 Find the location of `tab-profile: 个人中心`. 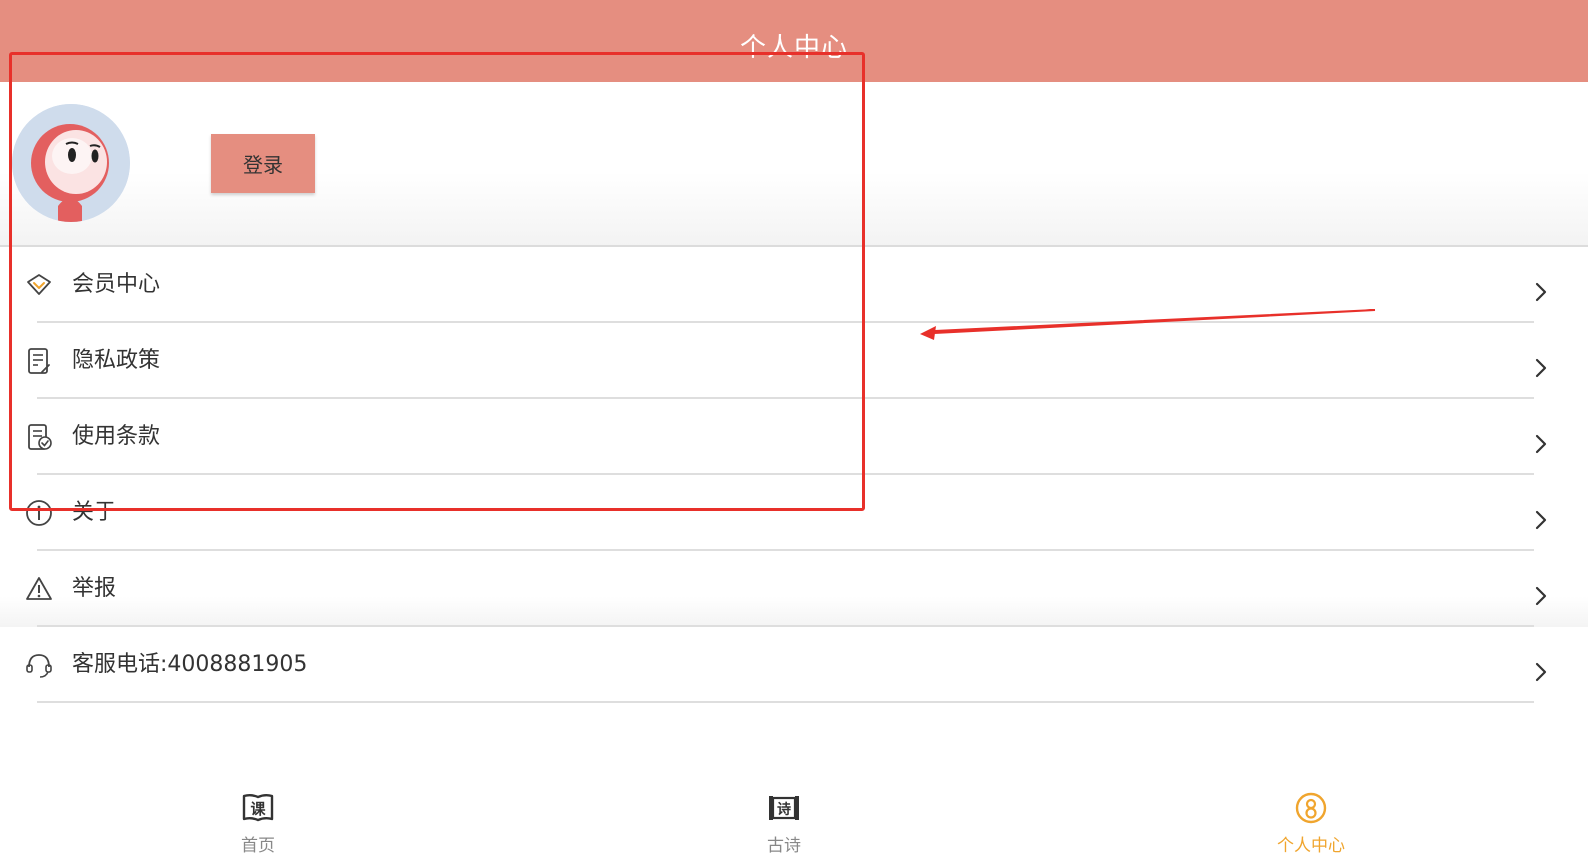

tab-profile: 个人中心 is located at coordinates (1311, 826).